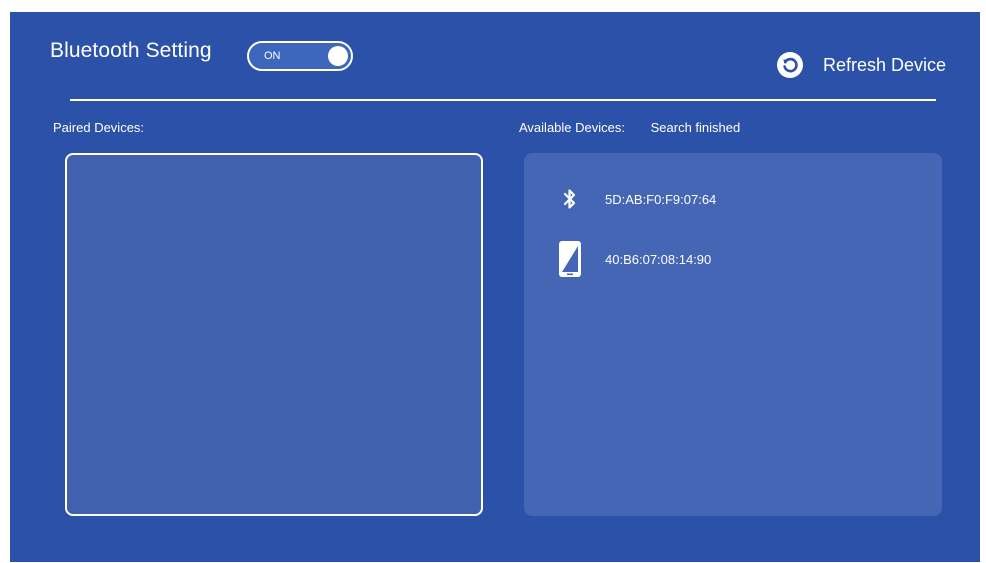 The width and height of the screenshot is (986, 563). What do you see at coordinates (131, 50) in the screenshot?
I see `page-title: Bluetooth Setting` at bounding box center [131, 50].